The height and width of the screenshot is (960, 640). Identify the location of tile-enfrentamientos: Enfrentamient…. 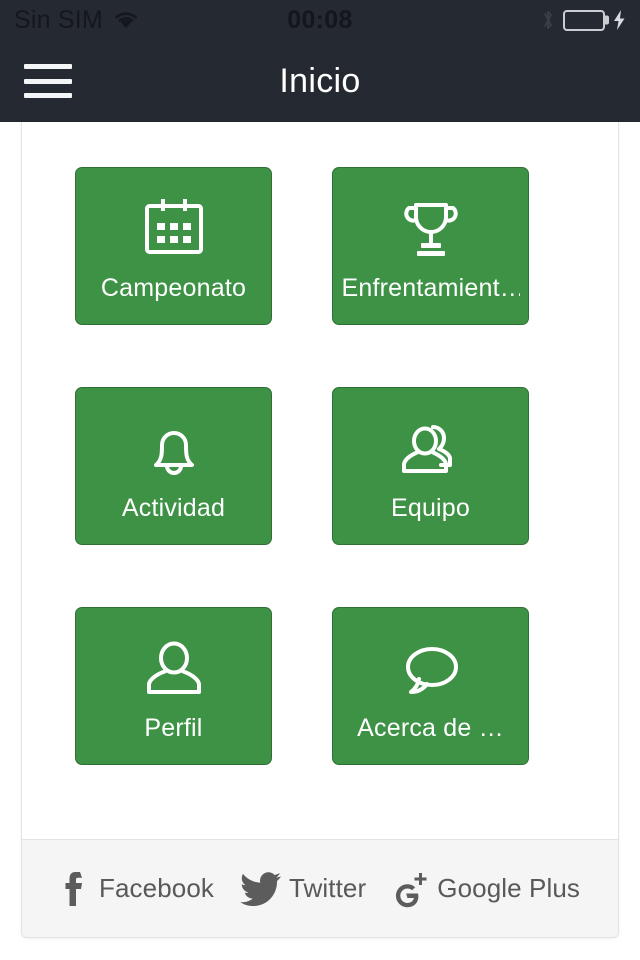
(430, 246).